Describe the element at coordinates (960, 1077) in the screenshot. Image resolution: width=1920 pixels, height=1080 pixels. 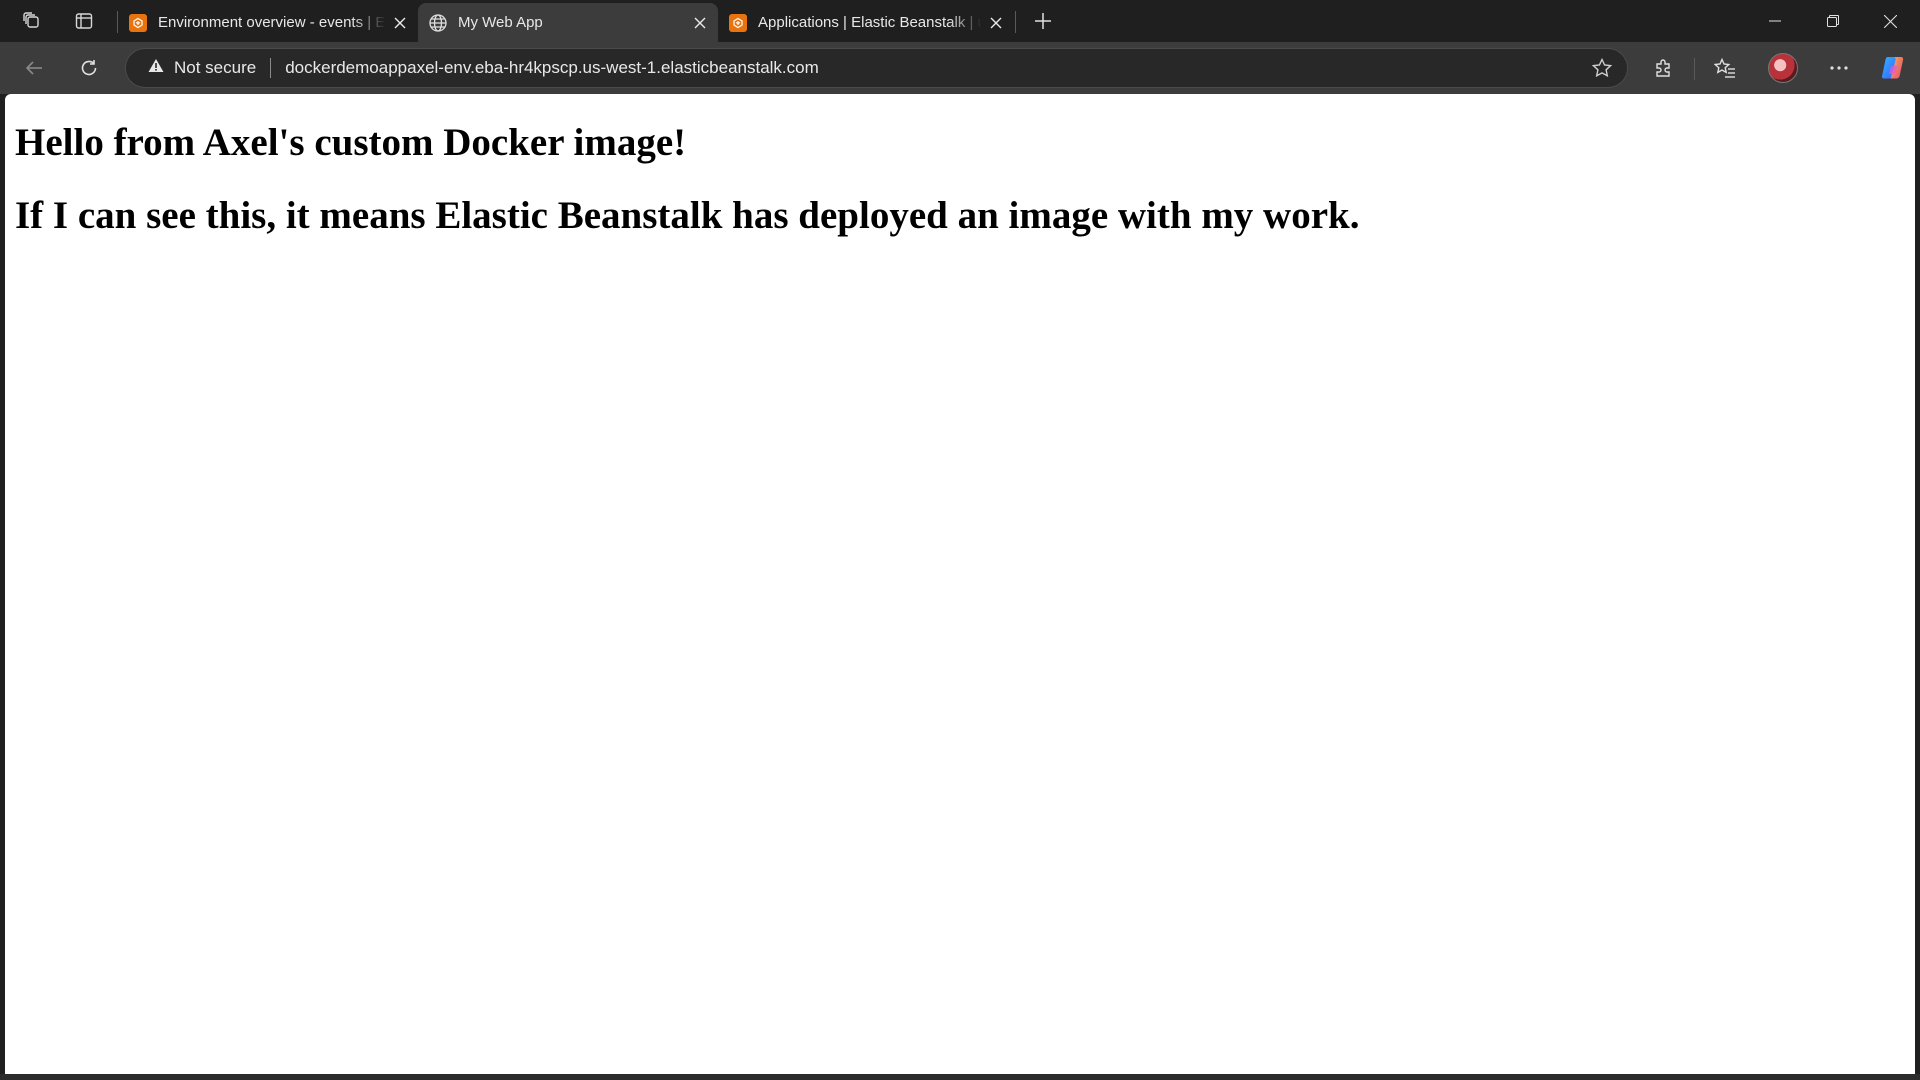
I see `window-bottom-edge` at that location.